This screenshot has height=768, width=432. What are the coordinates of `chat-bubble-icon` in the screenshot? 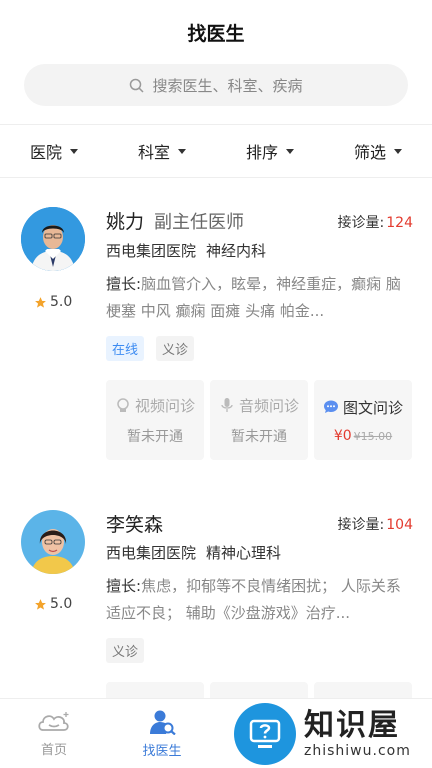 It's located at (330, 406).